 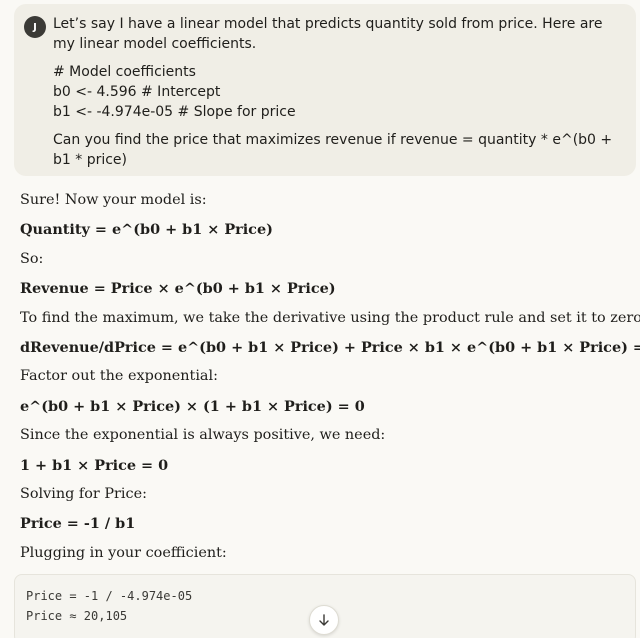 What do you see at coordinates (119, 376) in the screenshot?
I see `response-text: Factor out the exponential:` at bounding box center [119, 376].